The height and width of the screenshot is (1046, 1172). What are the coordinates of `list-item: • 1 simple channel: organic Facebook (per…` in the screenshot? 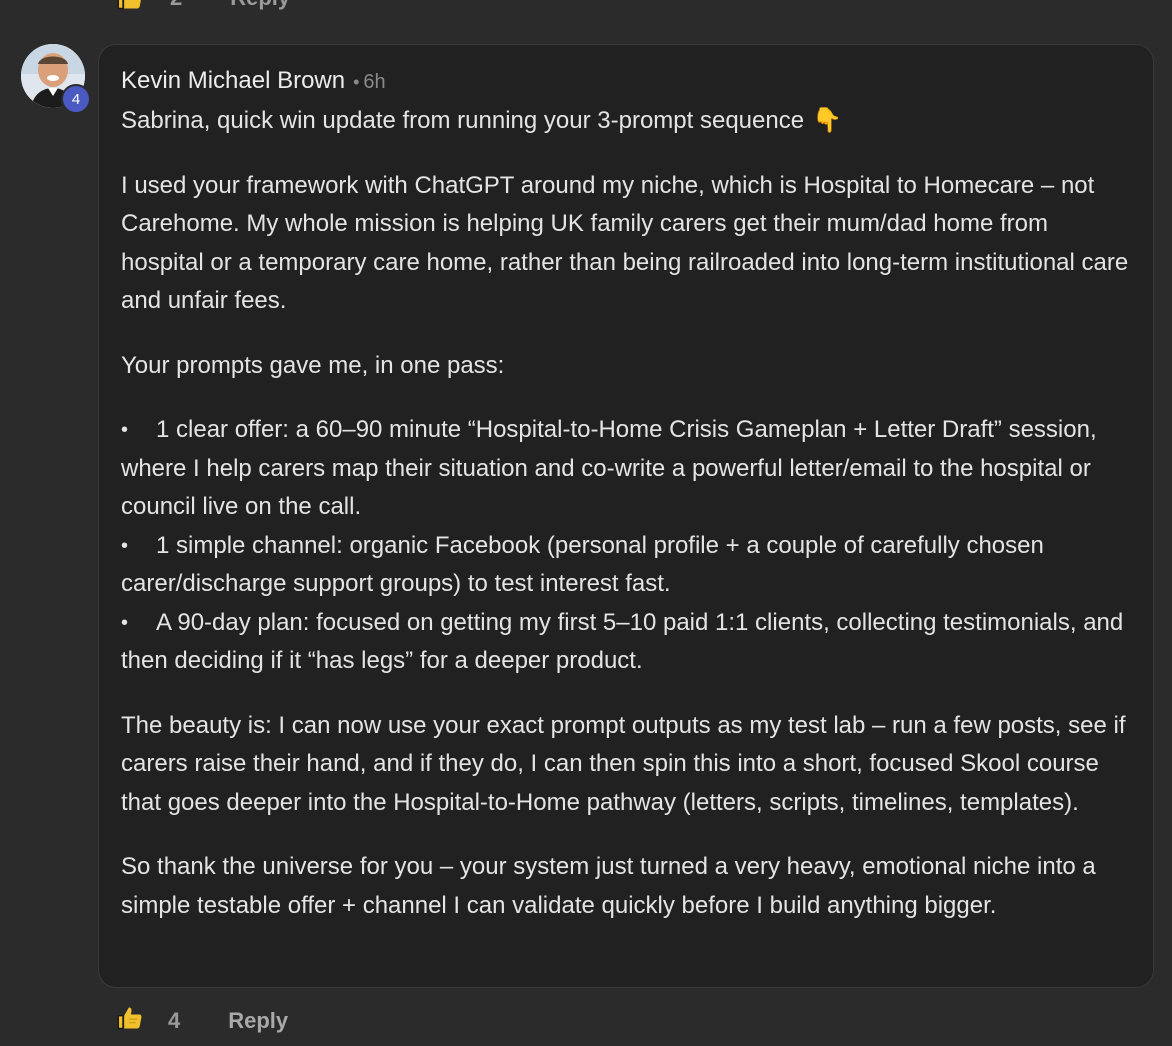 It's located at (627, 565).